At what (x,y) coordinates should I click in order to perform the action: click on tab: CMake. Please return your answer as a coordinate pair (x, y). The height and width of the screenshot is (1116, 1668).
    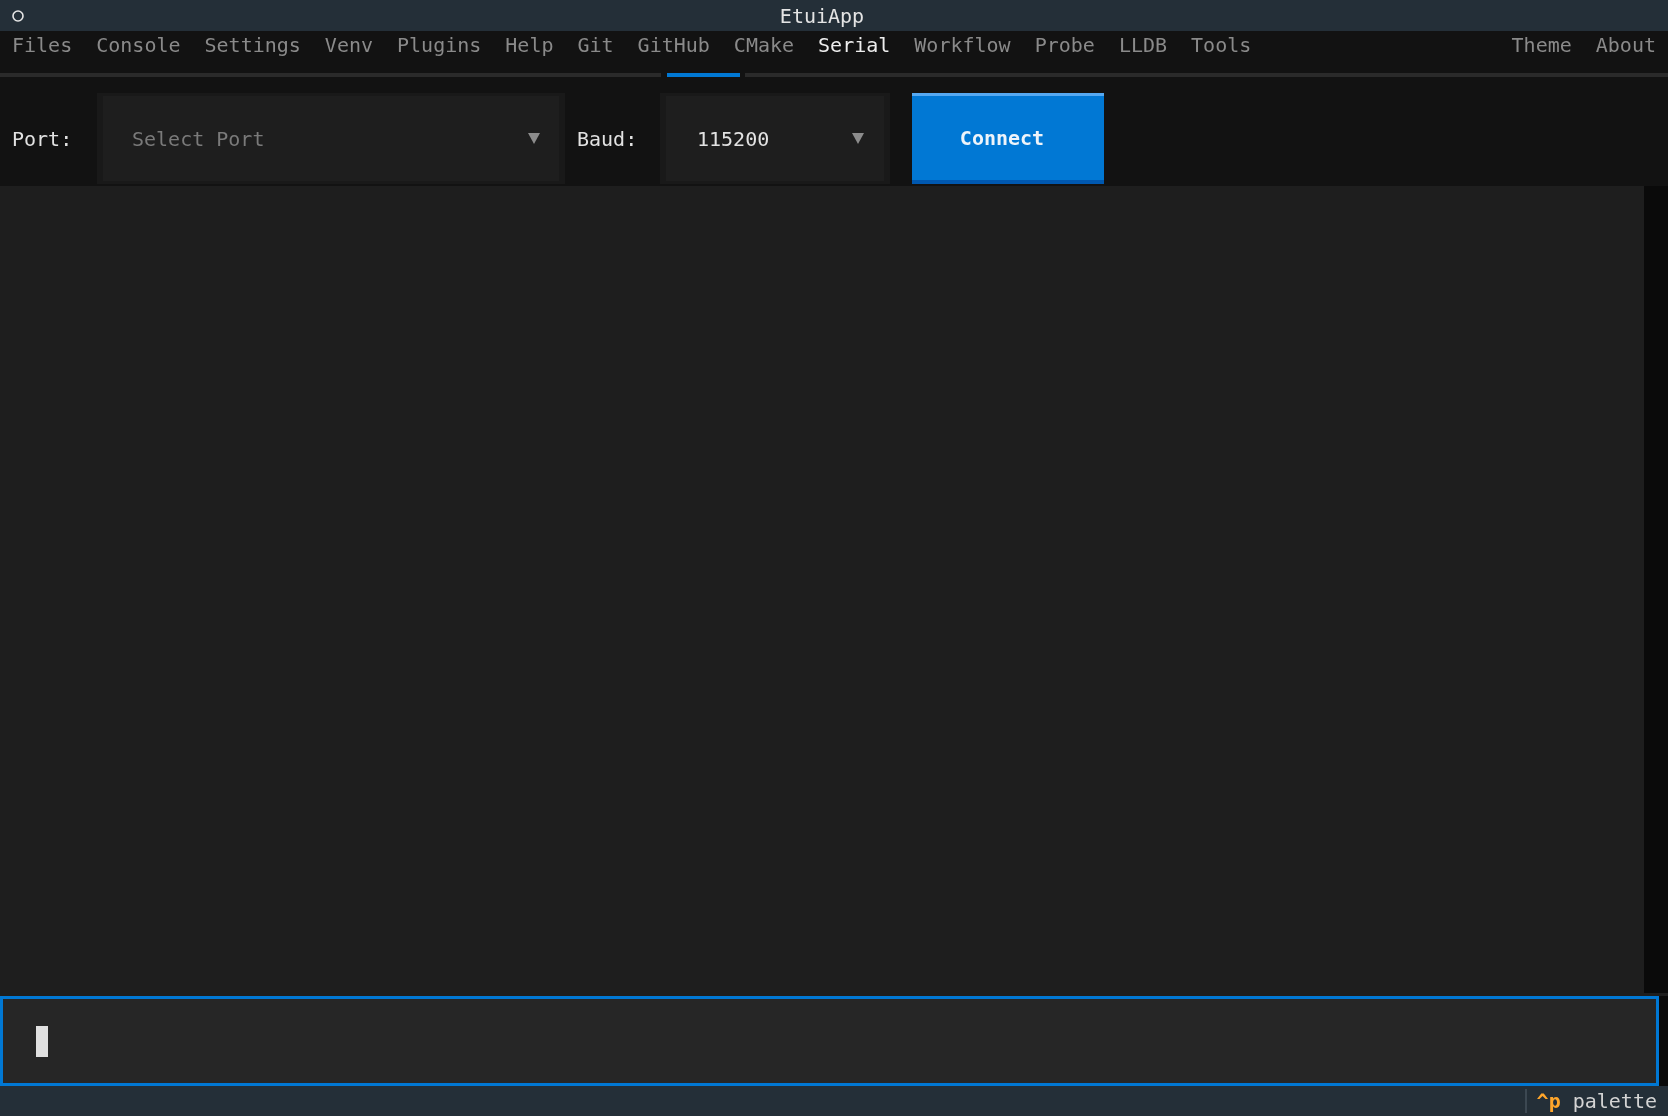
    Looking at the image, I should click on (764, 45).